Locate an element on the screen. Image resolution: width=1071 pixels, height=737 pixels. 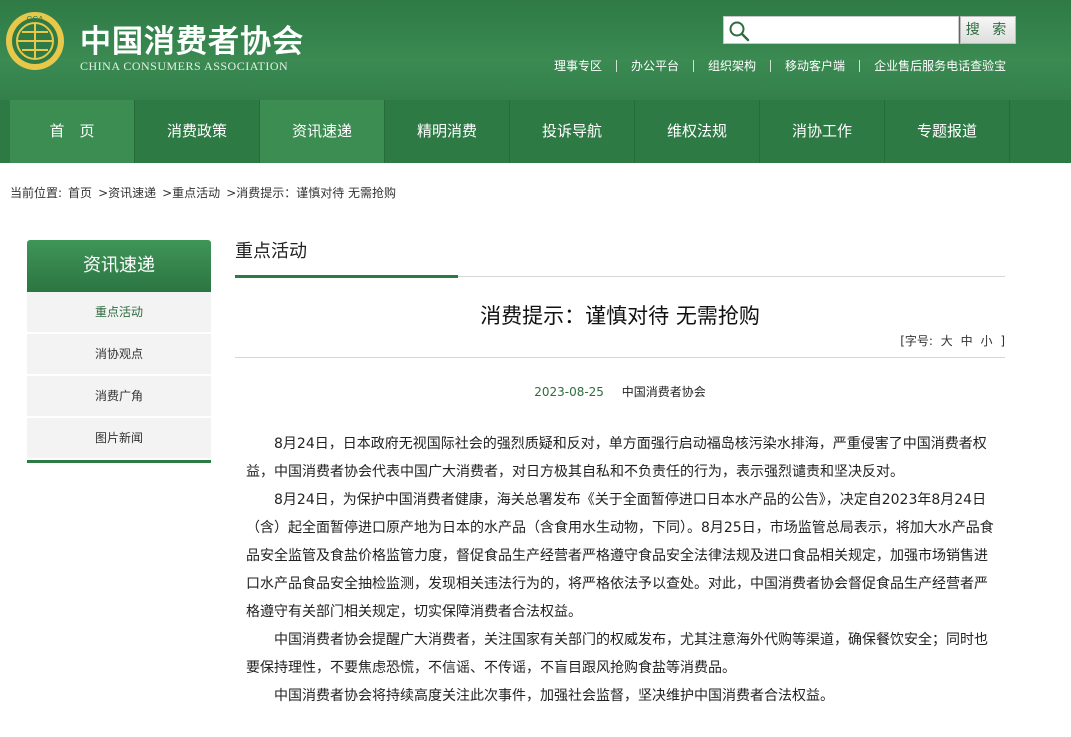
nav-laws: 维权法规 is located at coordinates (697, 131).